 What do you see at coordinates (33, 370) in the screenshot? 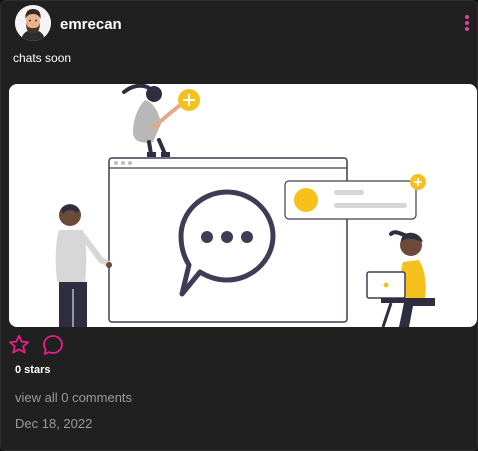
I see `stars-count: 0 stars` at bounding box center [33, 370].